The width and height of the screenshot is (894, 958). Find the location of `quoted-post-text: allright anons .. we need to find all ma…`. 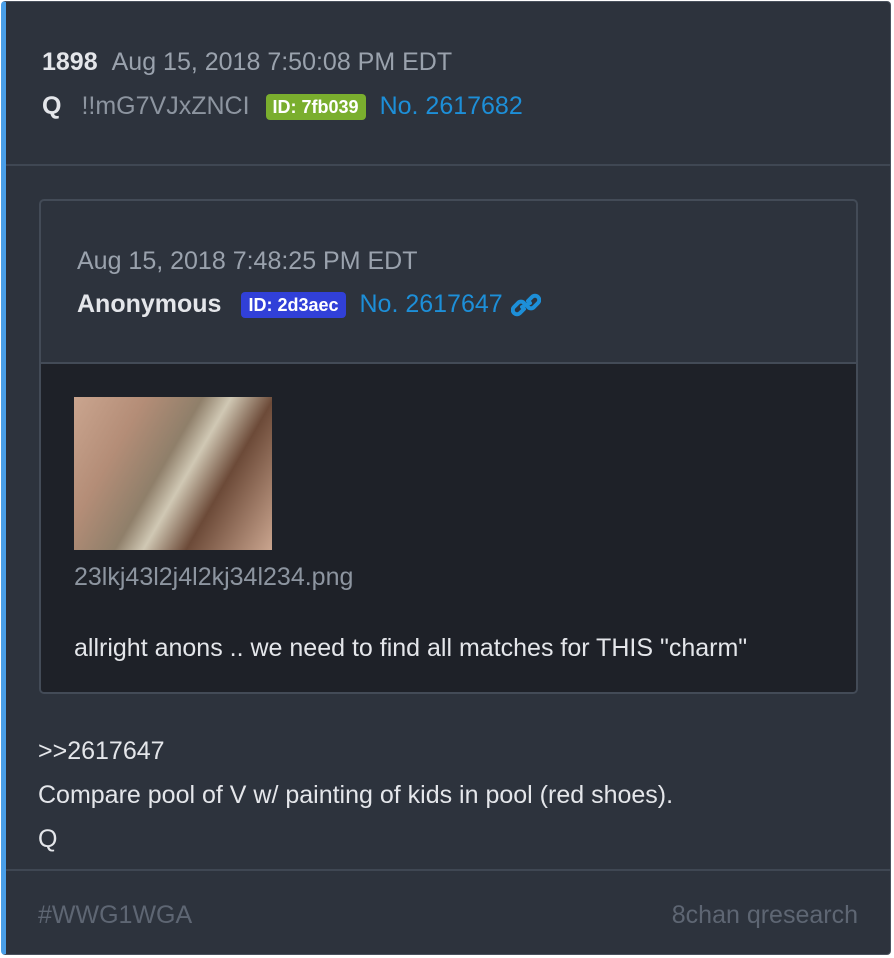

quoted-post-text: allright anons .. we need to find all ma… is located at coordinates (411, 648).